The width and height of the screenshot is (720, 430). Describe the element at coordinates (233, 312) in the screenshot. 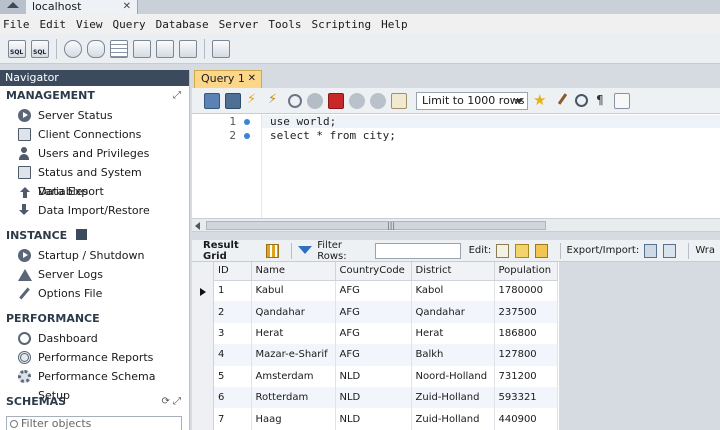

I see `cell: 2` at that location.